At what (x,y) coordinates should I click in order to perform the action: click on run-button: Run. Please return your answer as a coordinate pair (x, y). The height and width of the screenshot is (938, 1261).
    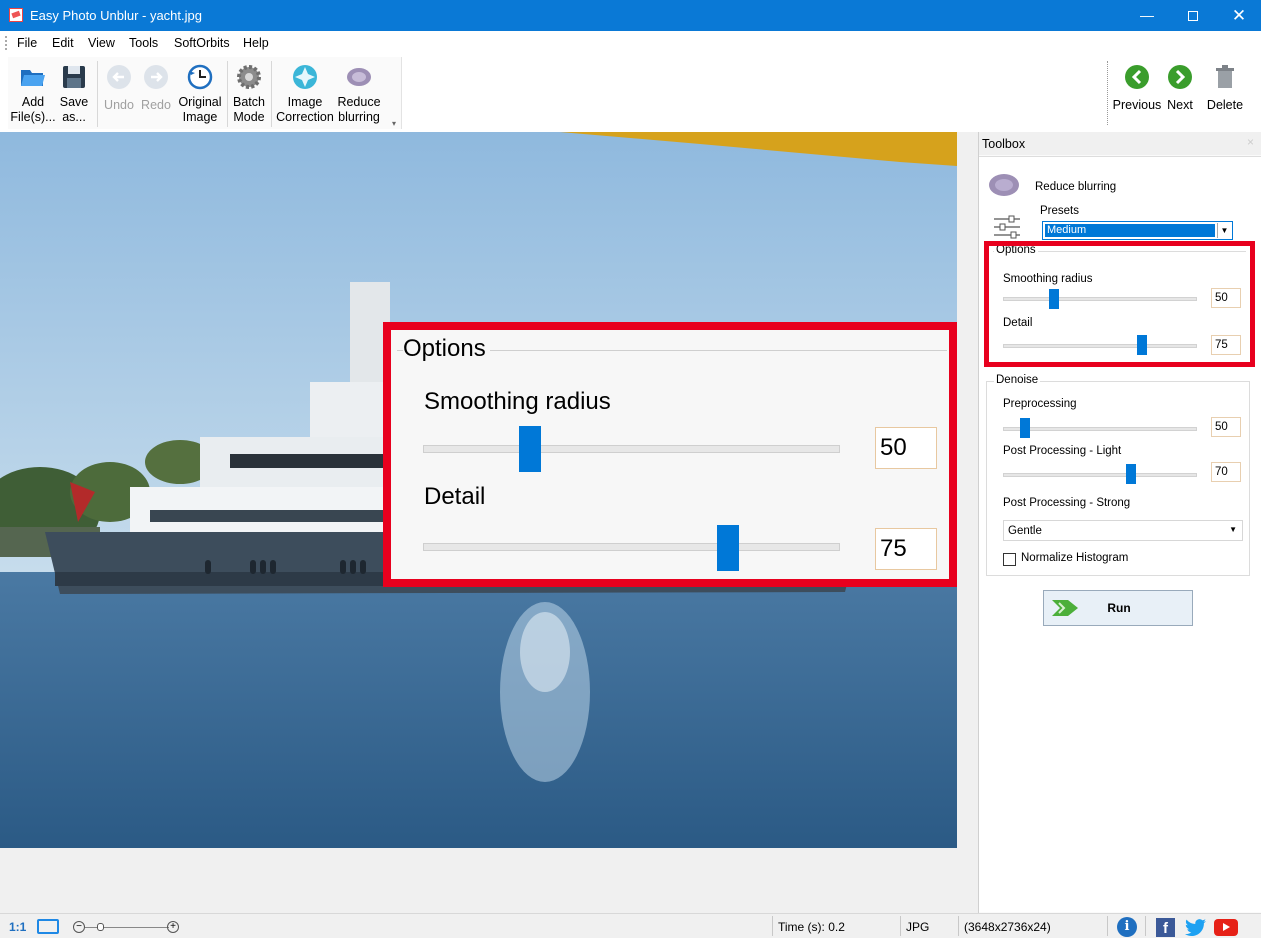
    Looking at the image, I should click on (1118, 608).